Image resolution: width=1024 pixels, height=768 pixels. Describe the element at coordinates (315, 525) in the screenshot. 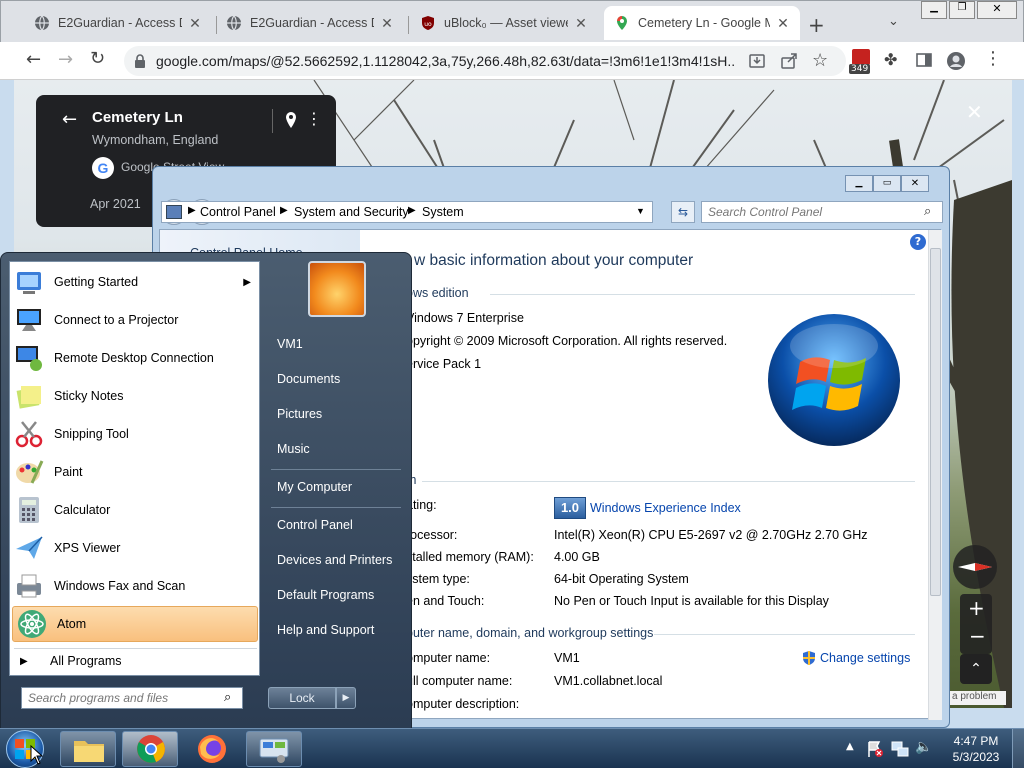

I see `menu-control-panel: Control Panel` at that location.